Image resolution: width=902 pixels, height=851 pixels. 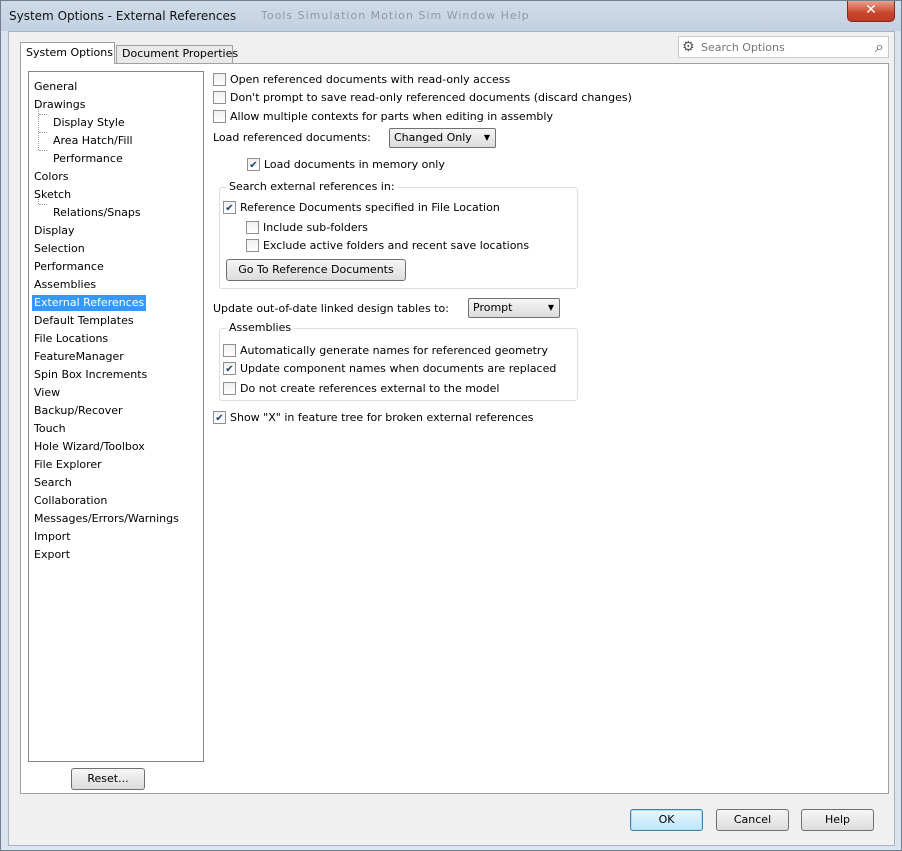 I want to click on tree-item-messages-errors-warnings: Messages/Errors/Warnings, so click(x=106, y=519).